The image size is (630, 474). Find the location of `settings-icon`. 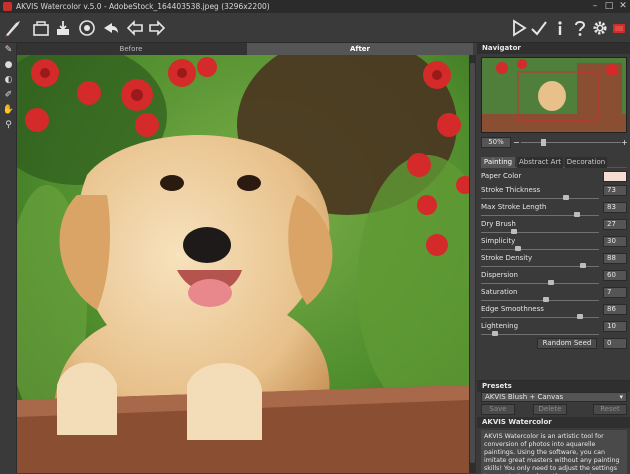

settings-icon is located at coordinates (600, 28).